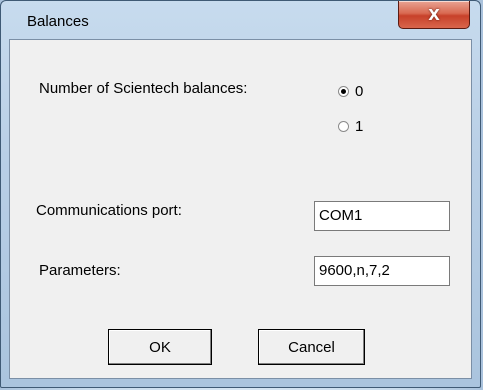  I want to click on parameters-input: 9600,n,7,2, so click(382, 271).